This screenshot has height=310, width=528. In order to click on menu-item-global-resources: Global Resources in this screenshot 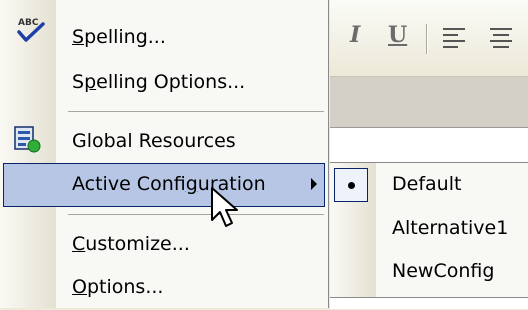, I will do `click(163, 142)`.